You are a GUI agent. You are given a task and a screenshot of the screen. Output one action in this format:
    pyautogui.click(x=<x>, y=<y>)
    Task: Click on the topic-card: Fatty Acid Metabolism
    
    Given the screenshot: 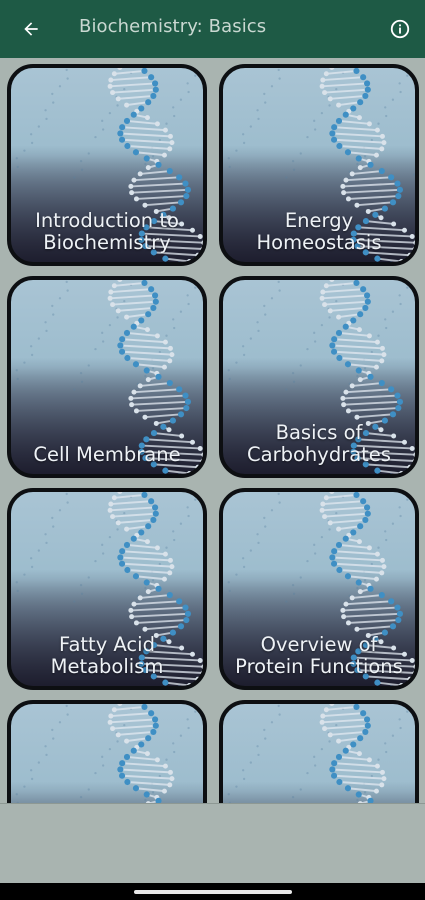 What is the action you would take?
    pyautogui.click(x=107, y=589)
    